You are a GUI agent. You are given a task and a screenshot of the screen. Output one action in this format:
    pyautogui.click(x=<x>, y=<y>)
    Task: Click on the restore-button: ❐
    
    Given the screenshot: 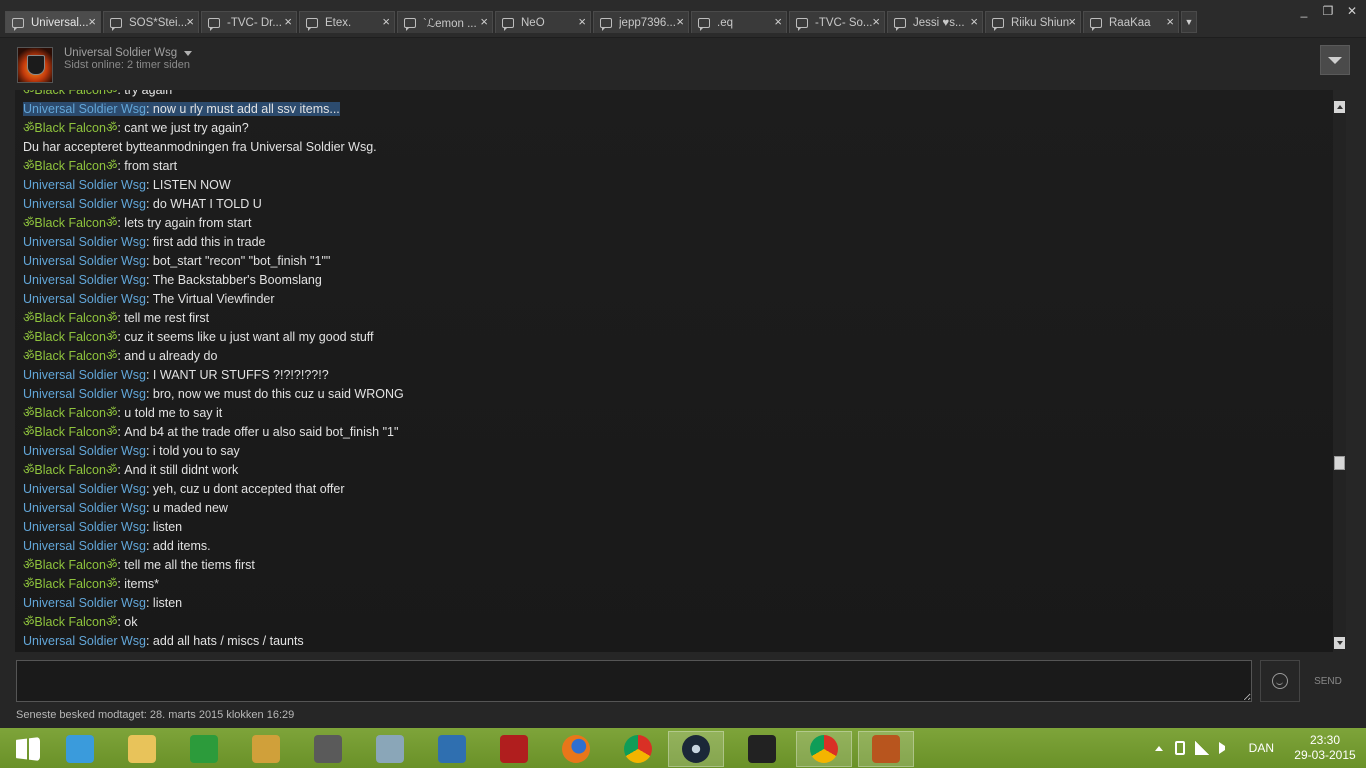 What is the action you would take?
    pyautogui.click(x=1328, y=11)
    